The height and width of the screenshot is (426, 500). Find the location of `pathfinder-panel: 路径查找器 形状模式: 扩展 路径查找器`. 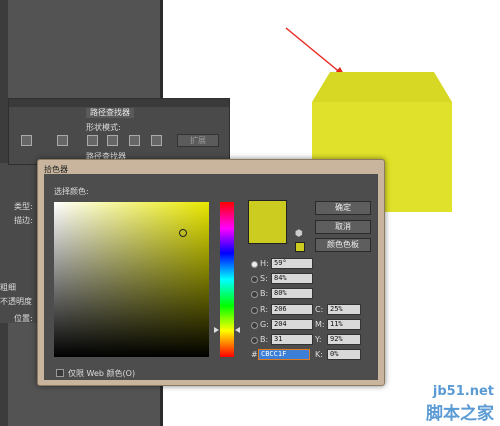

pathfinder-panel: 路径查找器 形状模式: 扩展 路径查找器 is located at coordinates (119, 131).